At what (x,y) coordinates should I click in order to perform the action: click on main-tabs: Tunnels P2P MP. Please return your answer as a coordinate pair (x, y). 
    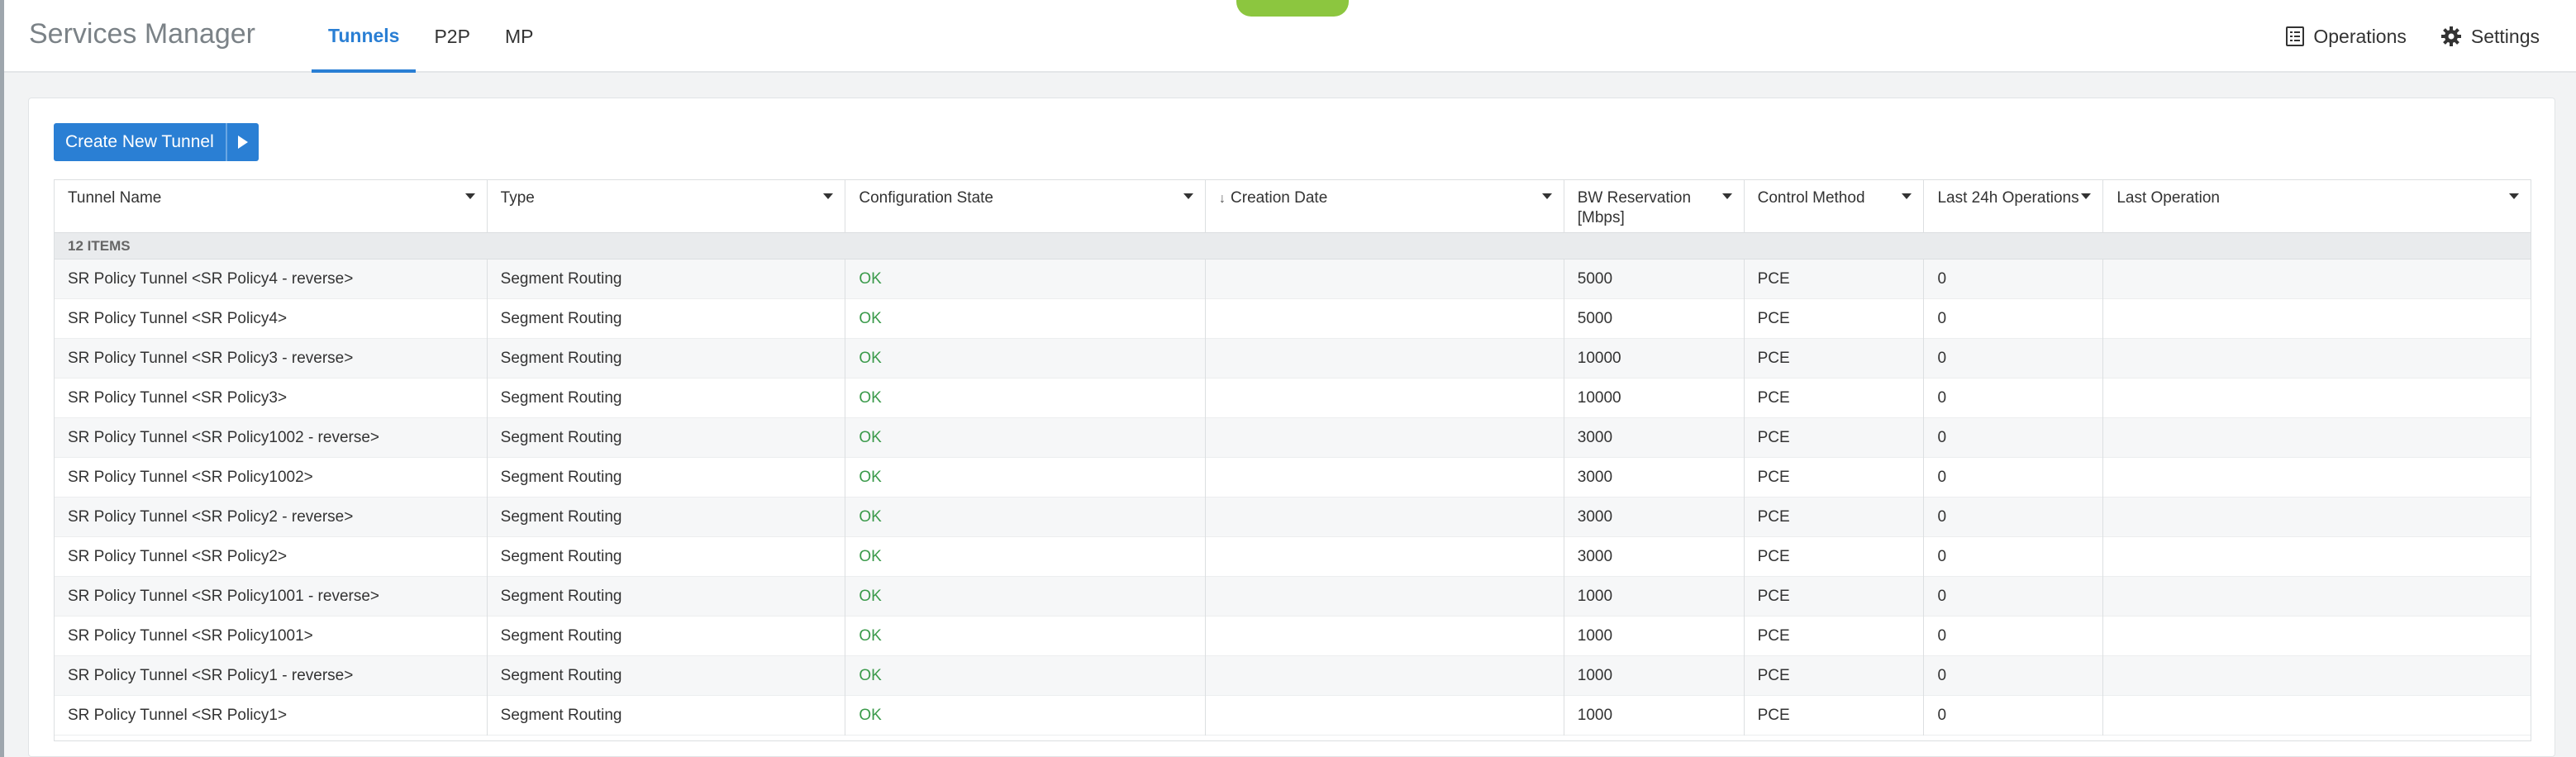
    Looking at the image, I should click on (432, 36).